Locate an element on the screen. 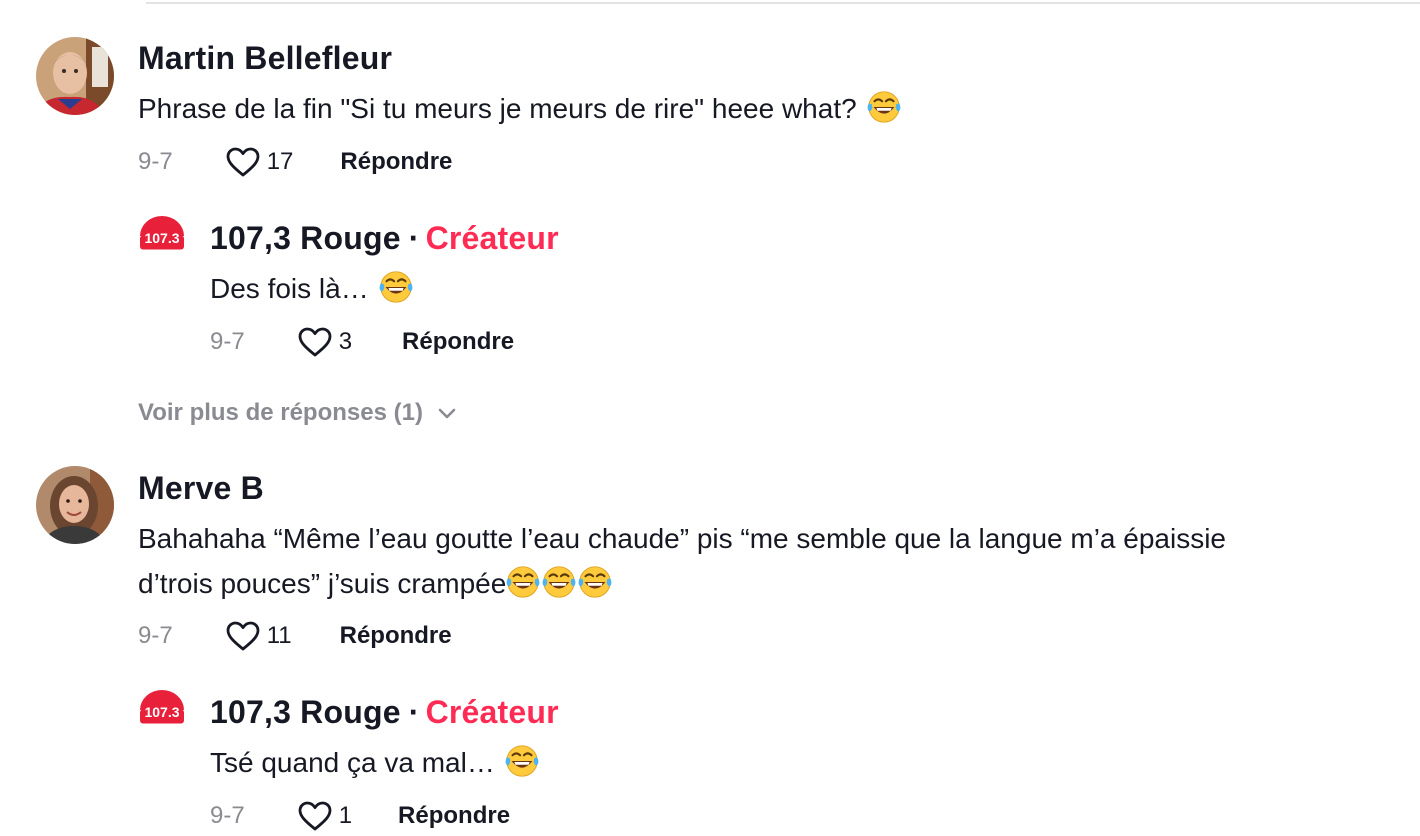  avatar-martin-bellefleur is located at coordinates (75, 76).